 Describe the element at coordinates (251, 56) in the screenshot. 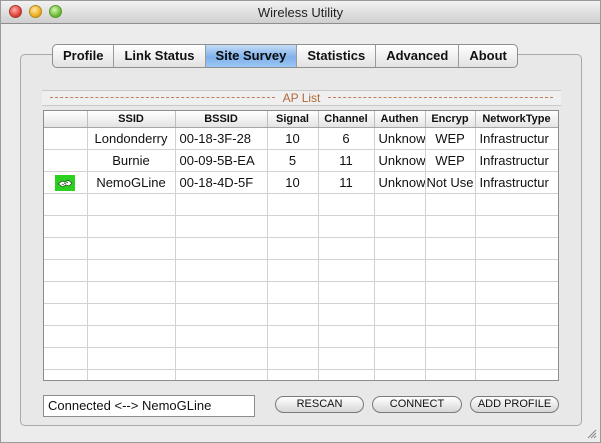

I see `tab-site-survey: Site Survey` at that location.